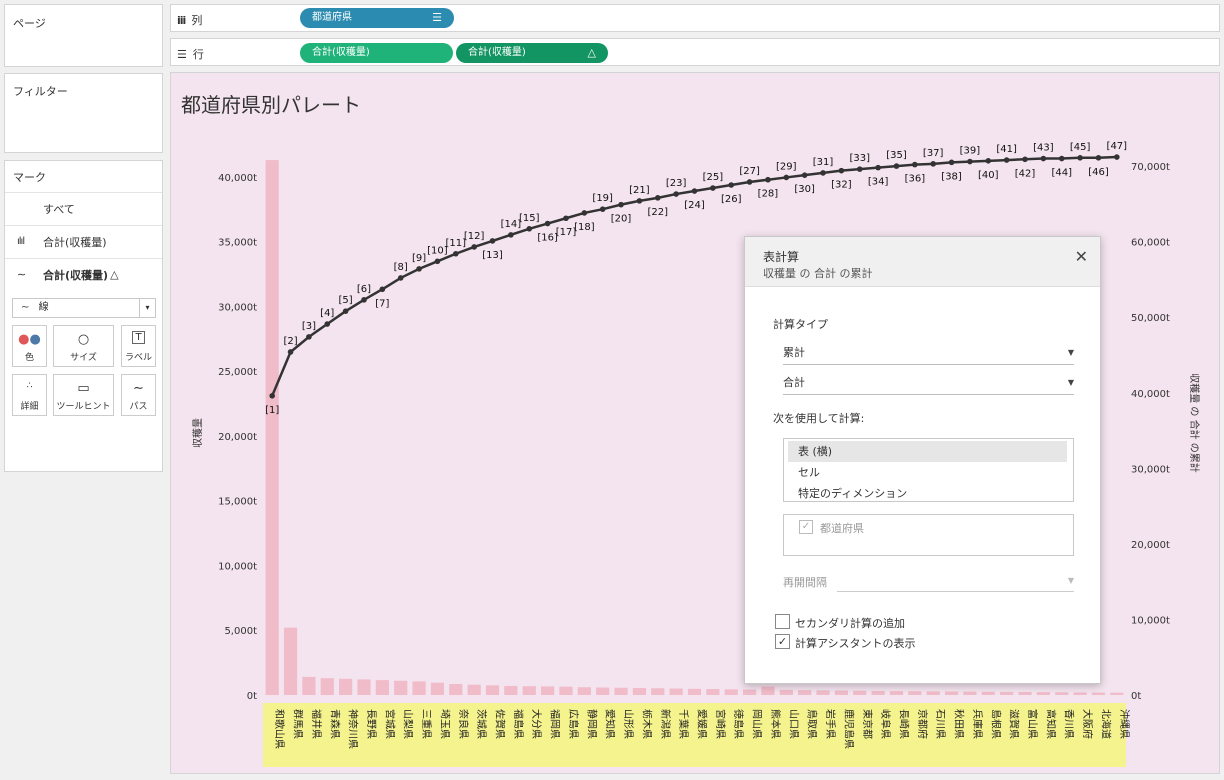 This screenshot has height=780, width=1224. Describe the element at coordinates (639, 190) in the screenshot. I see `point-label: [21]` at that location.